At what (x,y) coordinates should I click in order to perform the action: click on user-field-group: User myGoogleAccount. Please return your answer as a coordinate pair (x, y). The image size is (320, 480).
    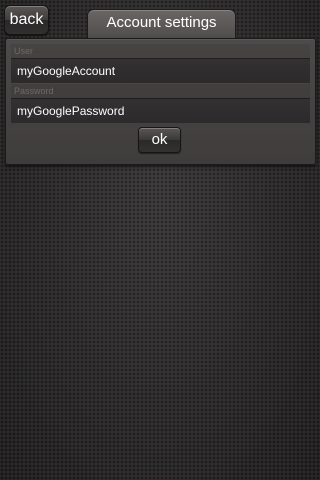
    Looking at the image, I should click on (160, 63).